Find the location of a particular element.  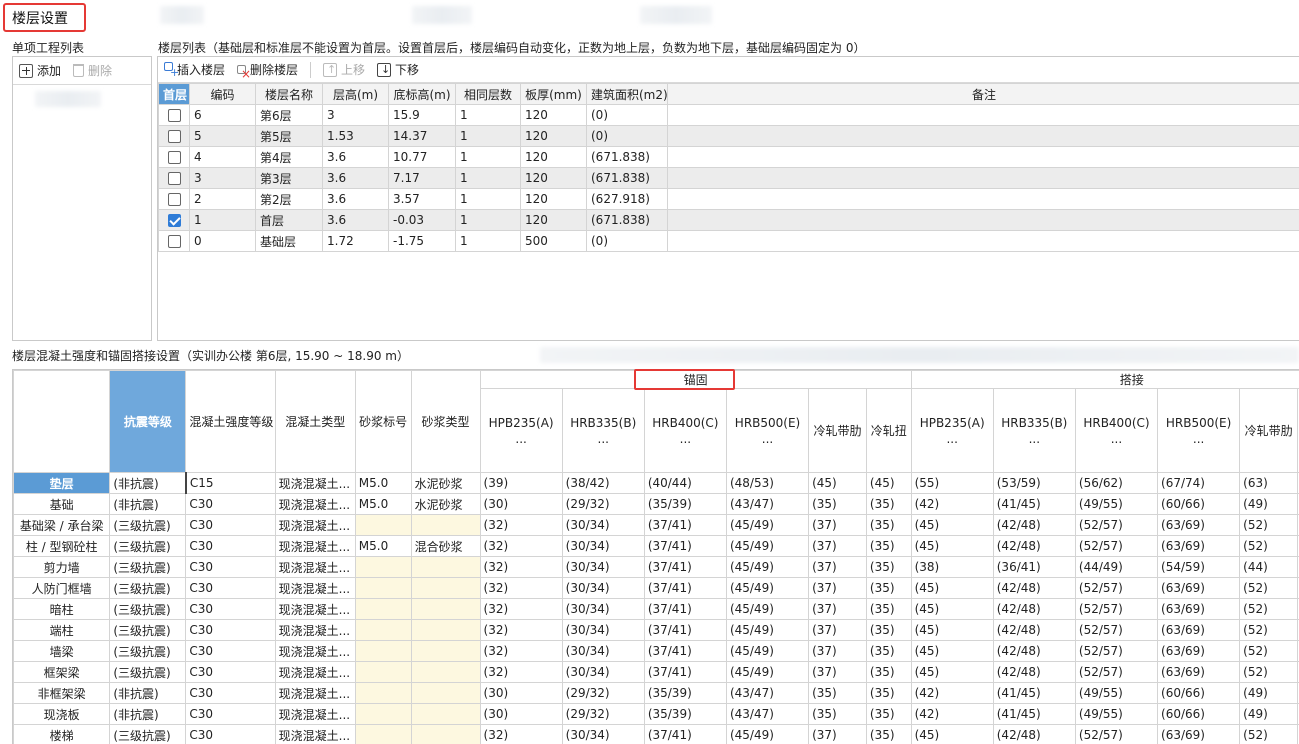

floor-cell-area: (627.918) is located at coordinates (627, 199).